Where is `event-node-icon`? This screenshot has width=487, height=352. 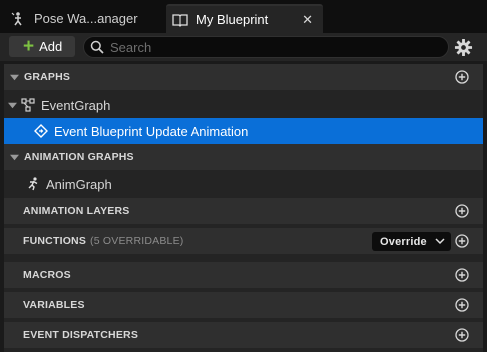
event-node-icon is located at coordinates (41, 131).